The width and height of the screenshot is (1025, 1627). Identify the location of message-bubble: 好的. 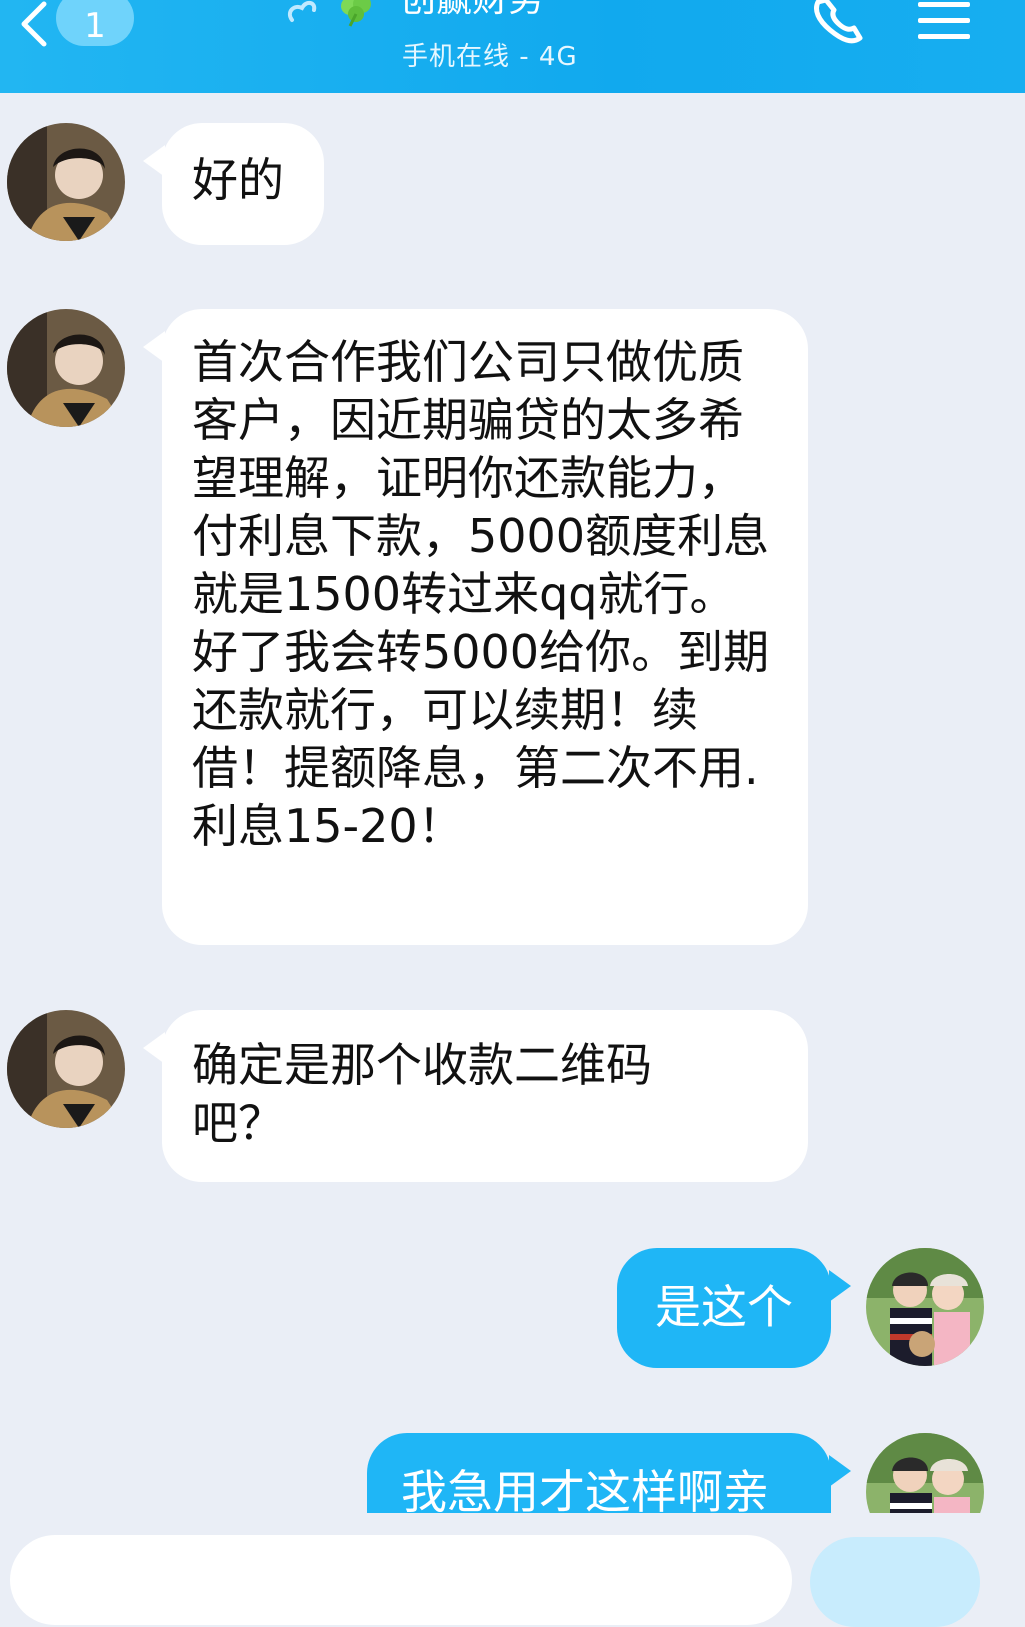
(243, 184).